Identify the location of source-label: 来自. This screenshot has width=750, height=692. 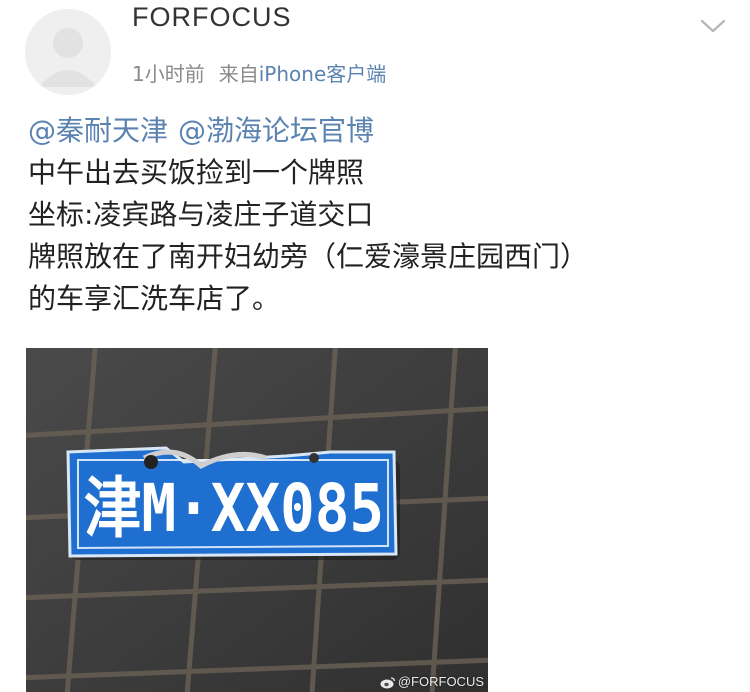
(238, 74).